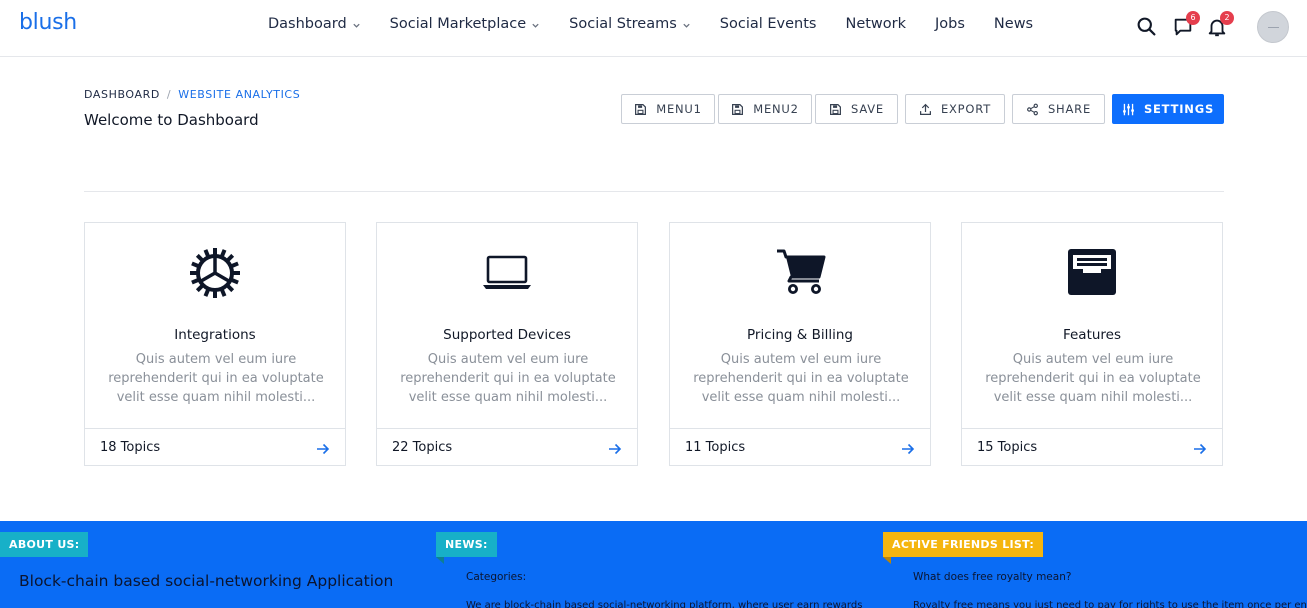 This screenshot has height=608, width=1307. What do you see at coordinates (1179, 109) in the screenshot?
I see `settings-label: SETTINGS` at bounding box center [1179, 109].